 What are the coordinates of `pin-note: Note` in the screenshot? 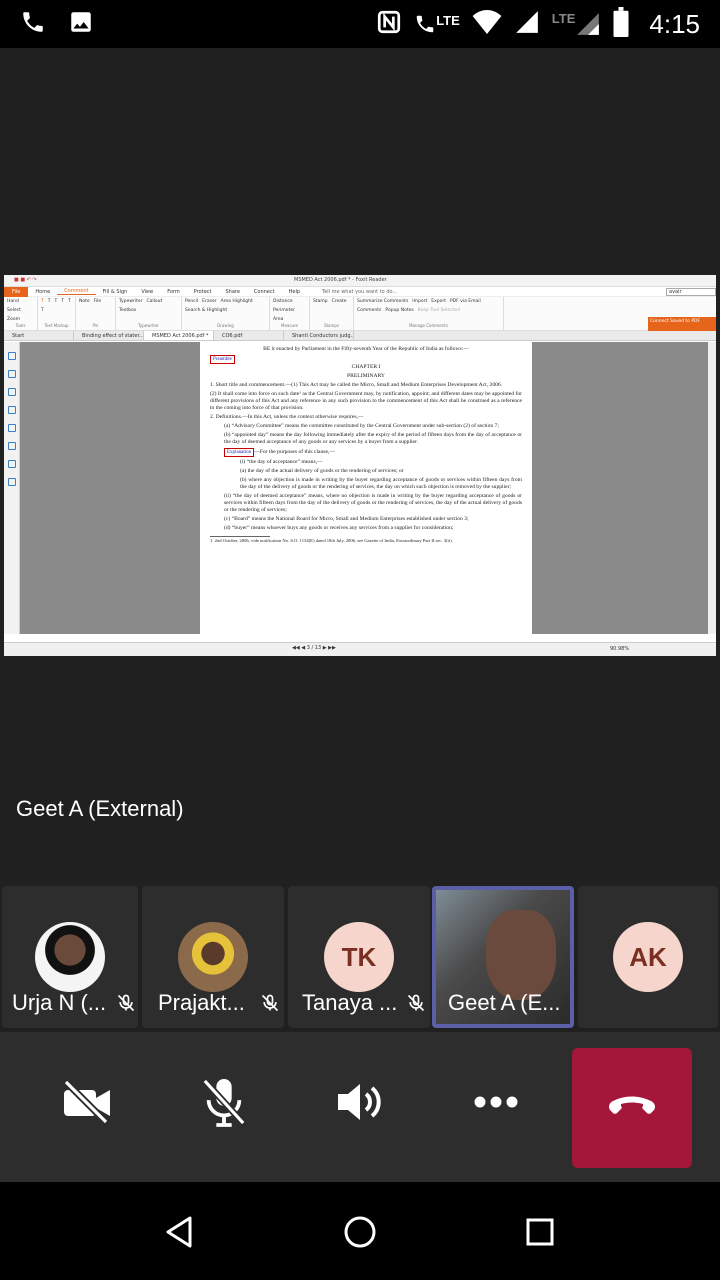 It's located at (84, 301).